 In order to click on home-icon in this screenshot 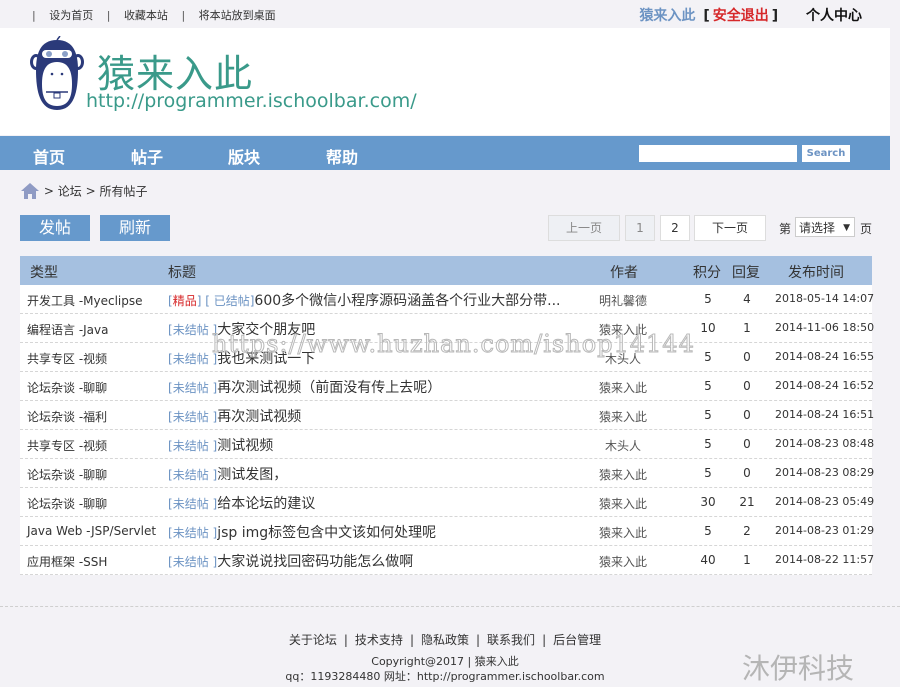, I will do `click(30, 191)`.